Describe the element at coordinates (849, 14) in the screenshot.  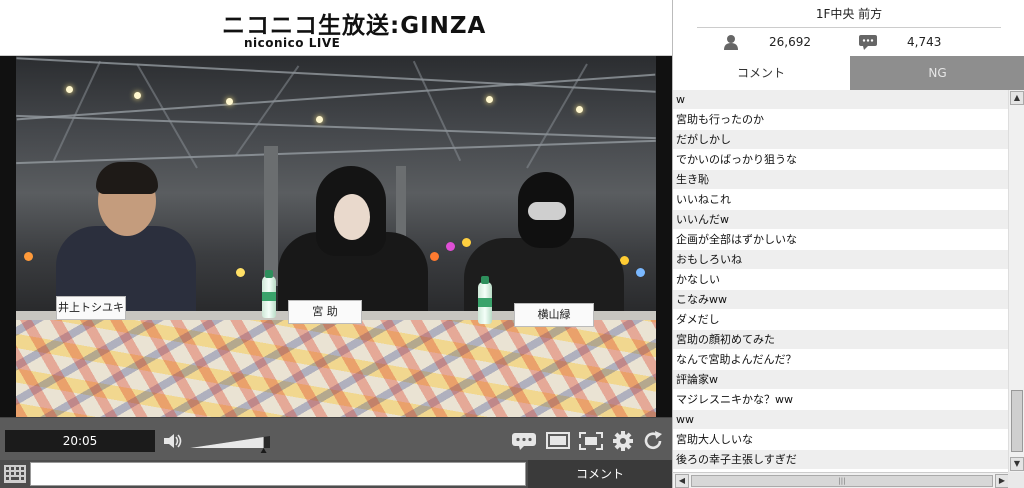
I see `seat-label: 1F中央 前方` at that location.